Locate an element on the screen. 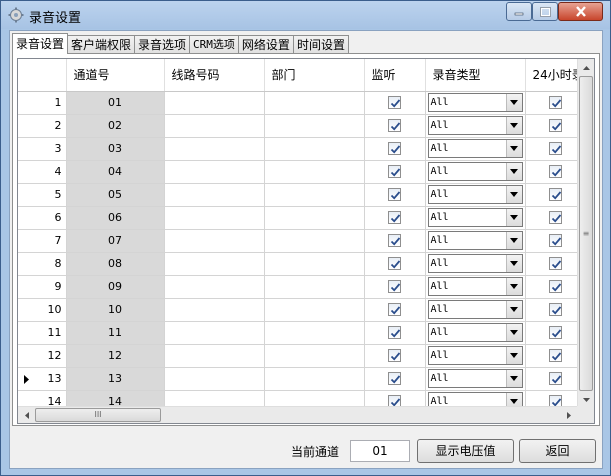 This screenshot has width=611, height=476. channel-cell: 12 is located at coordinates (115, 356).